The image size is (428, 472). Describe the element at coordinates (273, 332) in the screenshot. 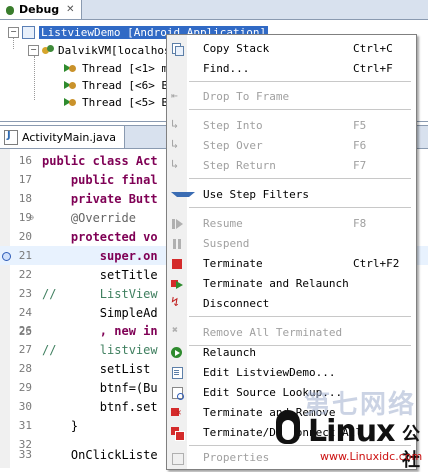

I see `menu-item-label: Remove All Terminated` at that location.